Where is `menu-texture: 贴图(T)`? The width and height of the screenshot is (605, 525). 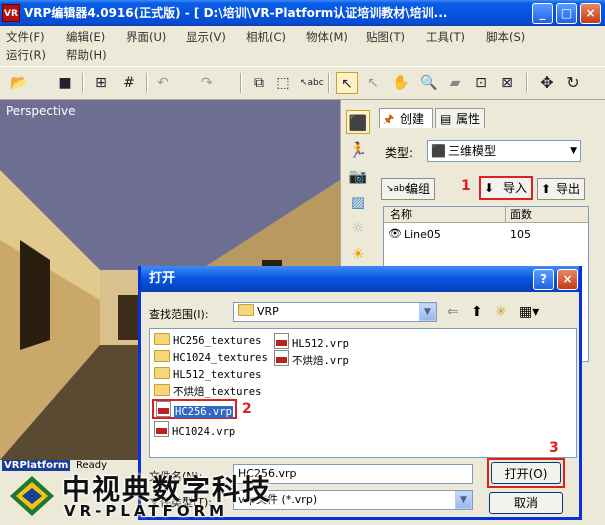 menu-texture: 贴图(T) is located at coordinates (385, 37).